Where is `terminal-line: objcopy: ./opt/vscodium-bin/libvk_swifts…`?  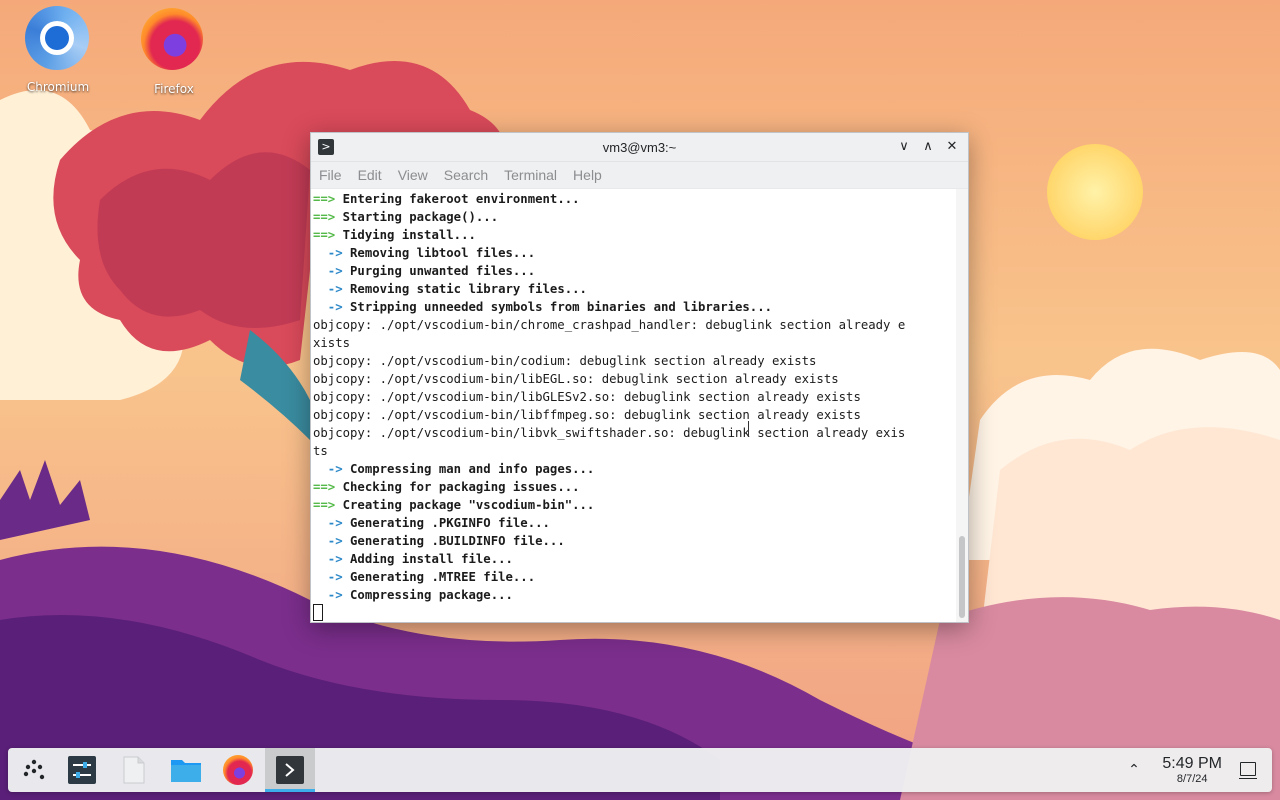
terminal-line: objcopy: ./opt/vscodium-bin/libvk_swifts… is located at coordinates (633, 433).